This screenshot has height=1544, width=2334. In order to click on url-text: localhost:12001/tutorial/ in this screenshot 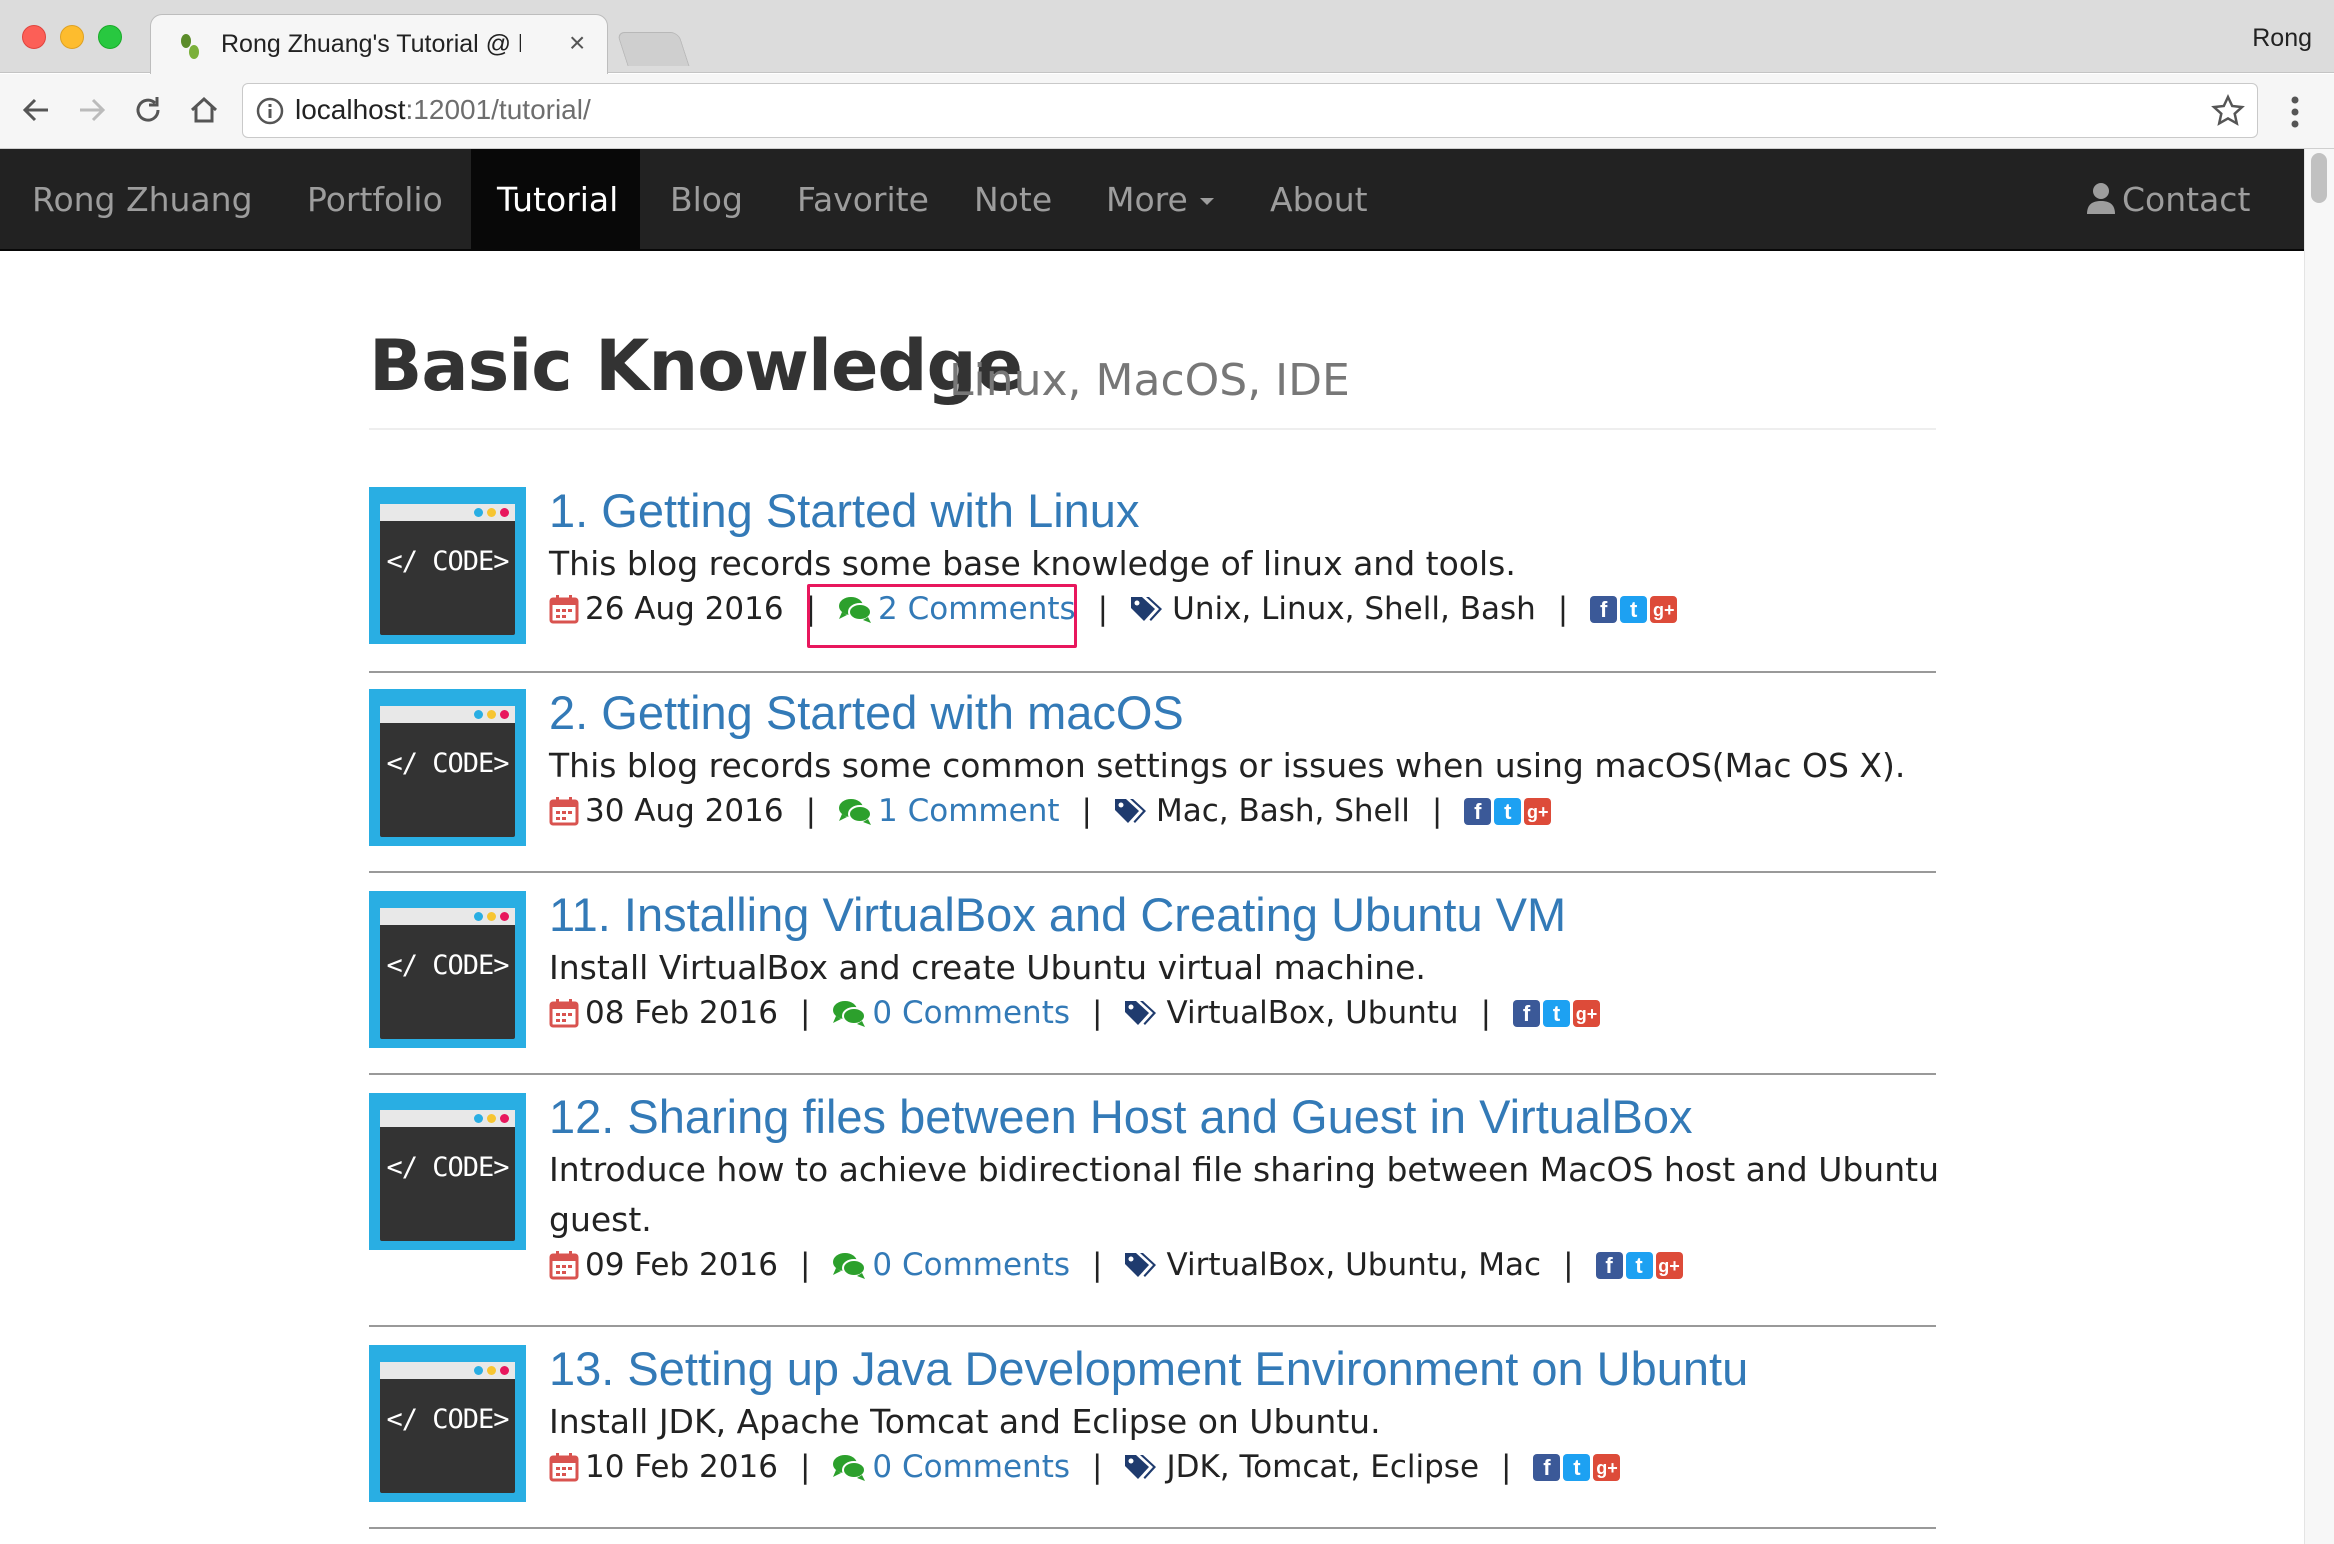, I will do `click(443, 110)`.